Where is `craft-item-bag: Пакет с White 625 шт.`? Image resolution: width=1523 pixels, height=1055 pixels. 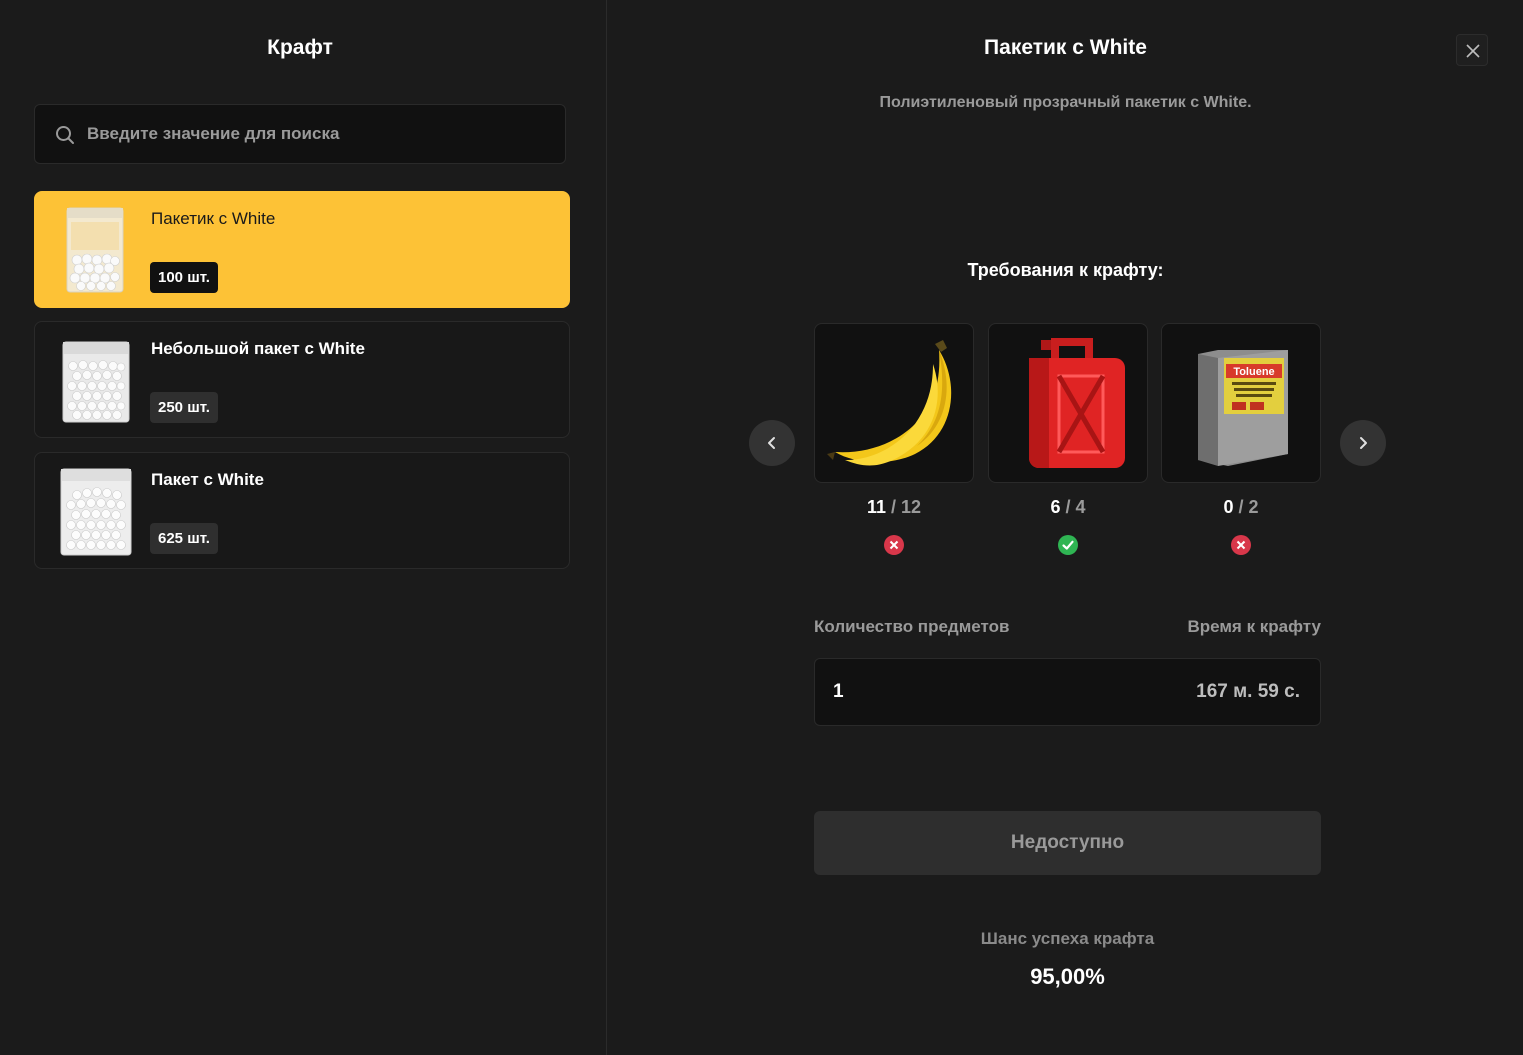
craft-item-bag: Пакет с White 625 шт. is located at coordinates (302, 510).